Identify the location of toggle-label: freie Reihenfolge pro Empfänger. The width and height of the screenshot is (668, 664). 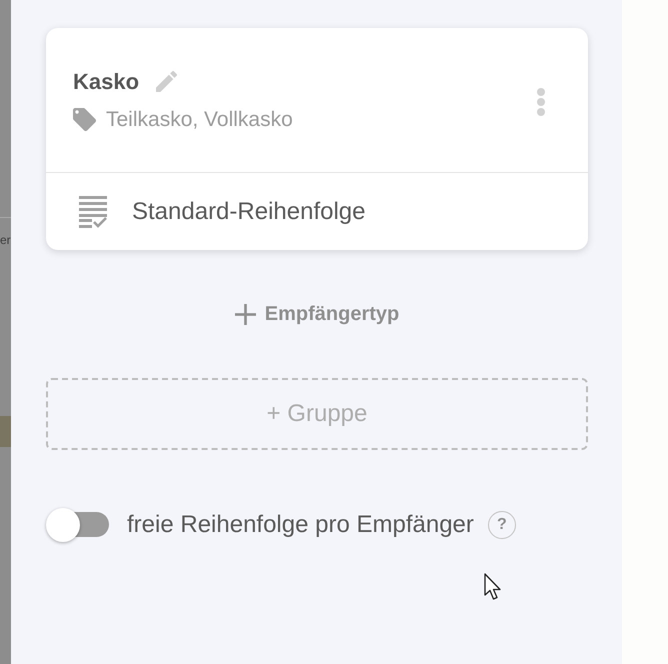
(300, 525).